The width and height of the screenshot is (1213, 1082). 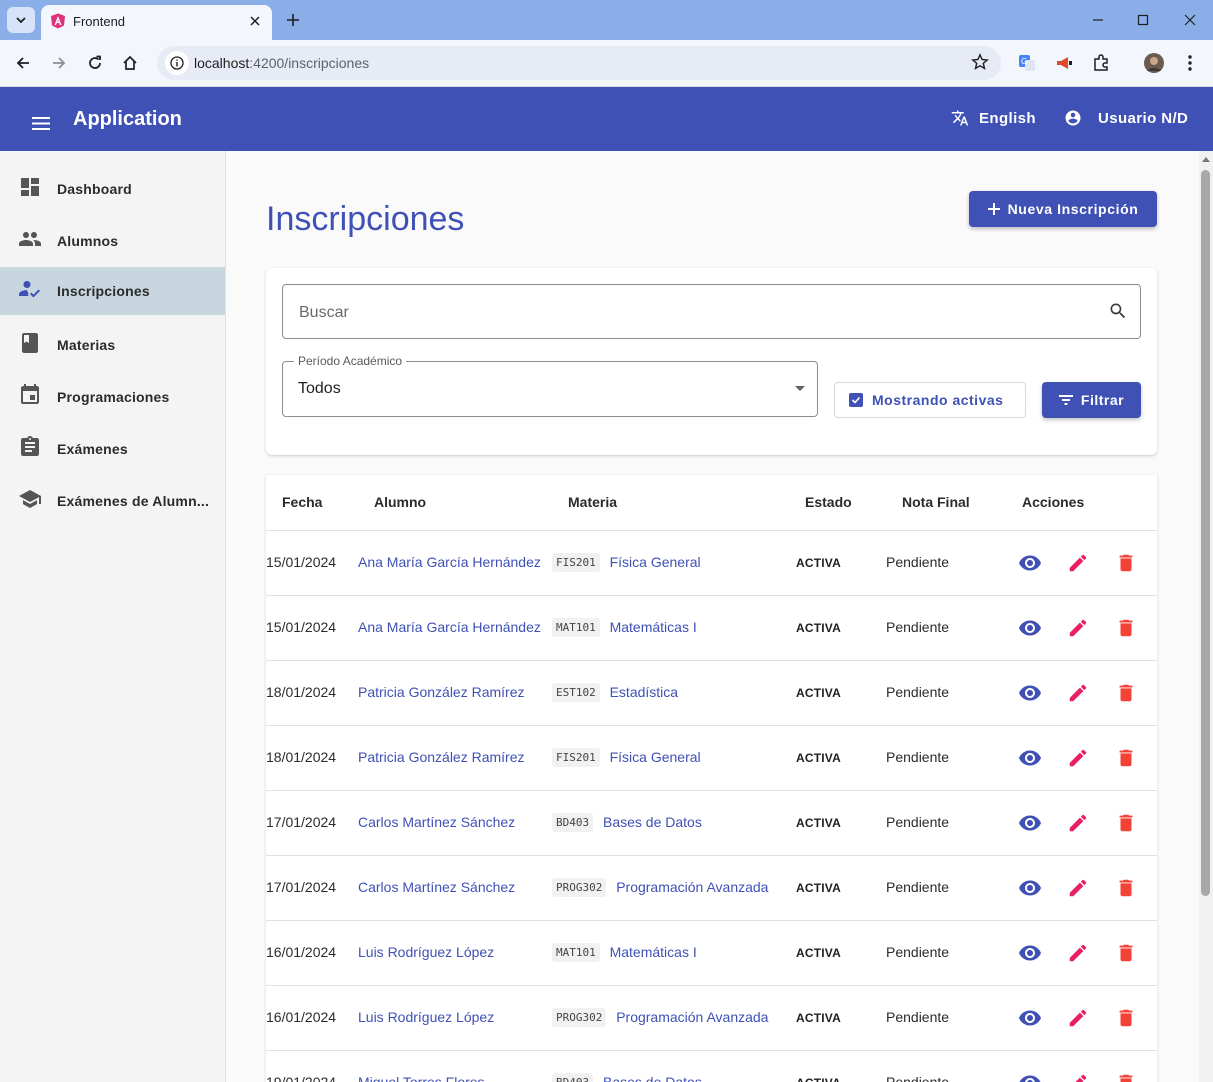 I want to click on tab-search-button, so click(x=21, y=20).